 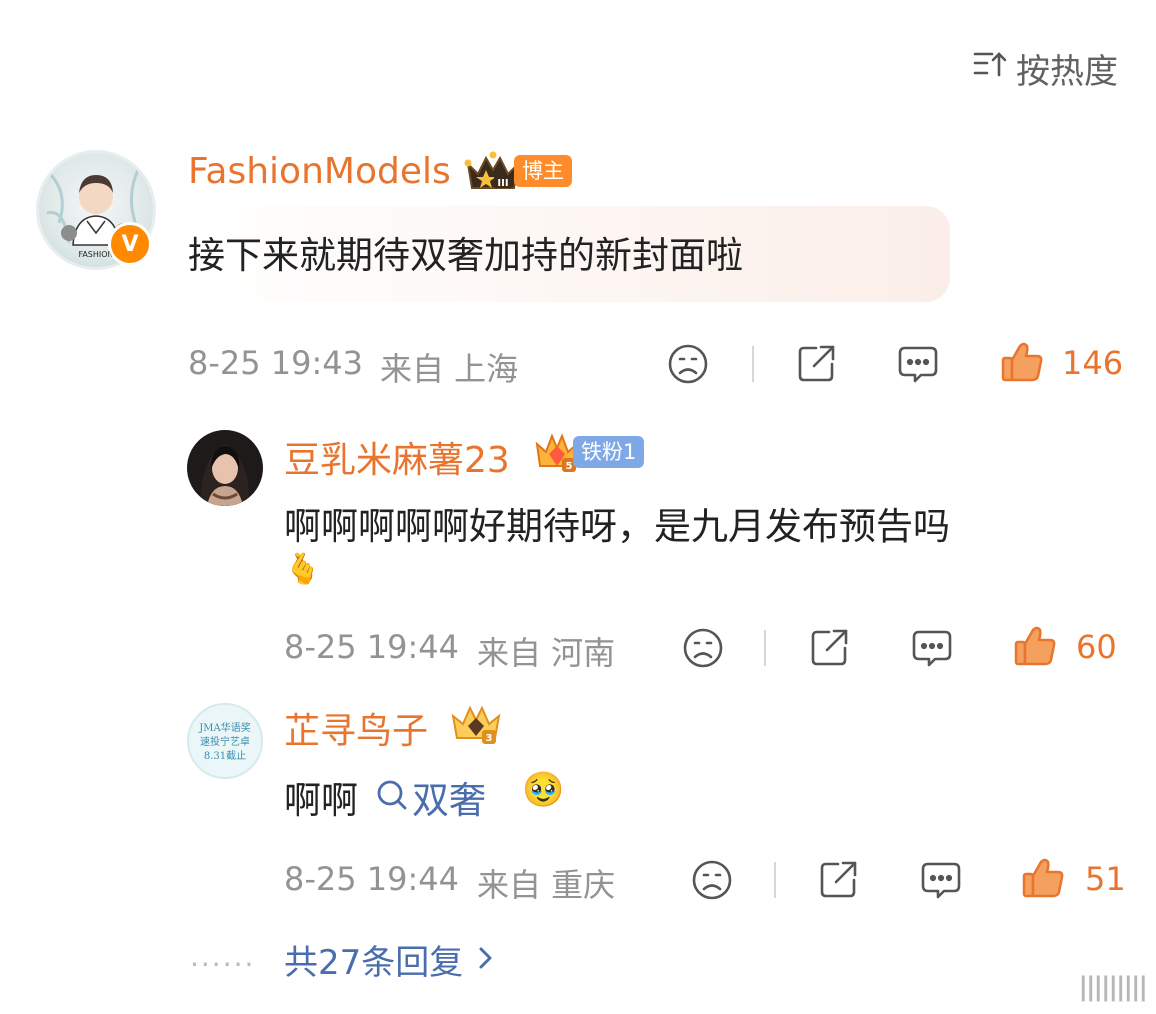 What do you see at coordinates (546, 653) in the screenshot?
I see `reply-location: 来自 河南` at bounding box center [546, 653].